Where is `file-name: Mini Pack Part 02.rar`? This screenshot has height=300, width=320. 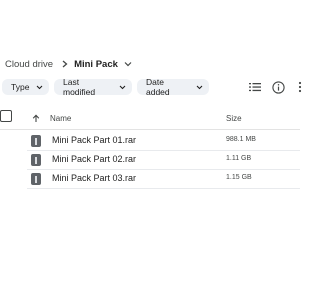 file-name: Mini Pack Part 02.rar is located at coordinates (94, 159).